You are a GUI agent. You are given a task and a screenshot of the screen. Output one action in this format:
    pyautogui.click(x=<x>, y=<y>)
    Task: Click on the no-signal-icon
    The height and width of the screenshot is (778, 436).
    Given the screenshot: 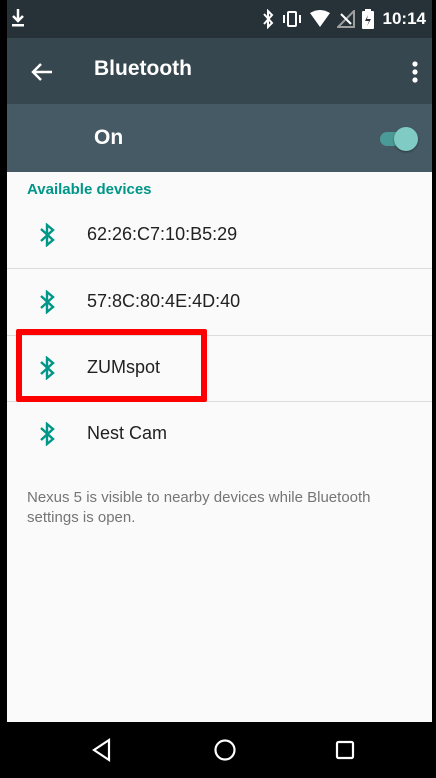 What is the action you would take?
    pyautogui.click(x=345, y=19)
    